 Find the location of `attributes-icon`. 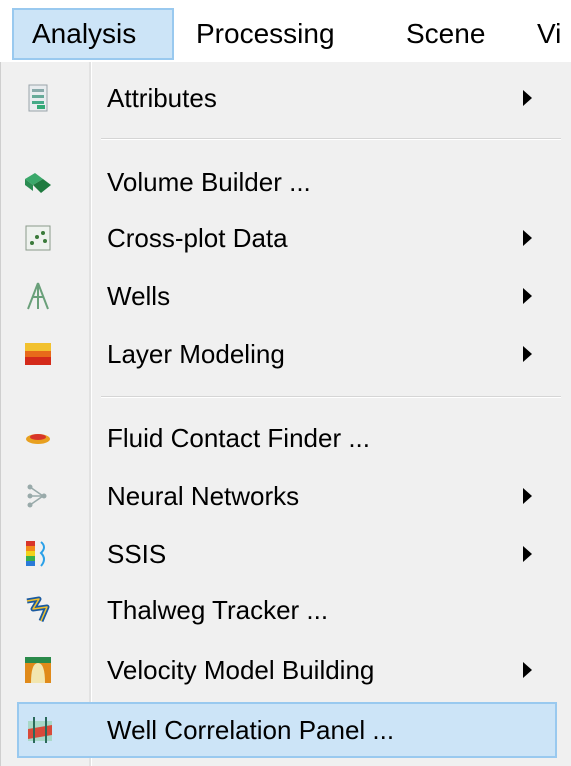

attributes-icon is located at coordinates (38, 98).